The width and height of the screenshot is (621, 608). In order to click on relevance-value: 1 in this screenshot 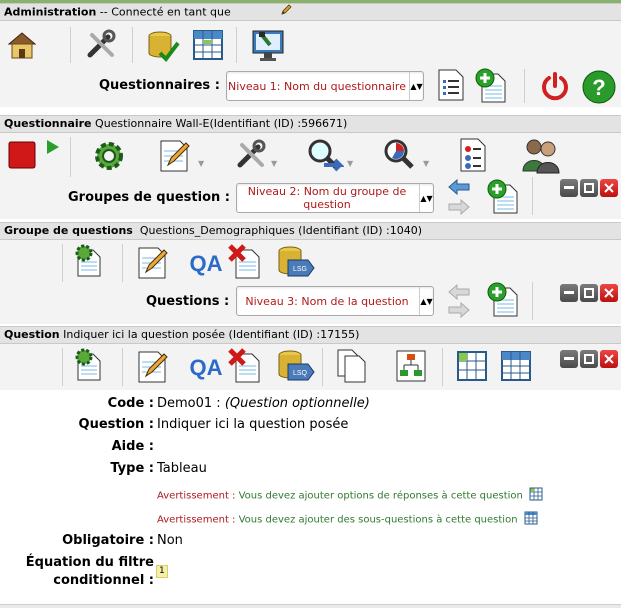, I will do `click(162, 571)`.